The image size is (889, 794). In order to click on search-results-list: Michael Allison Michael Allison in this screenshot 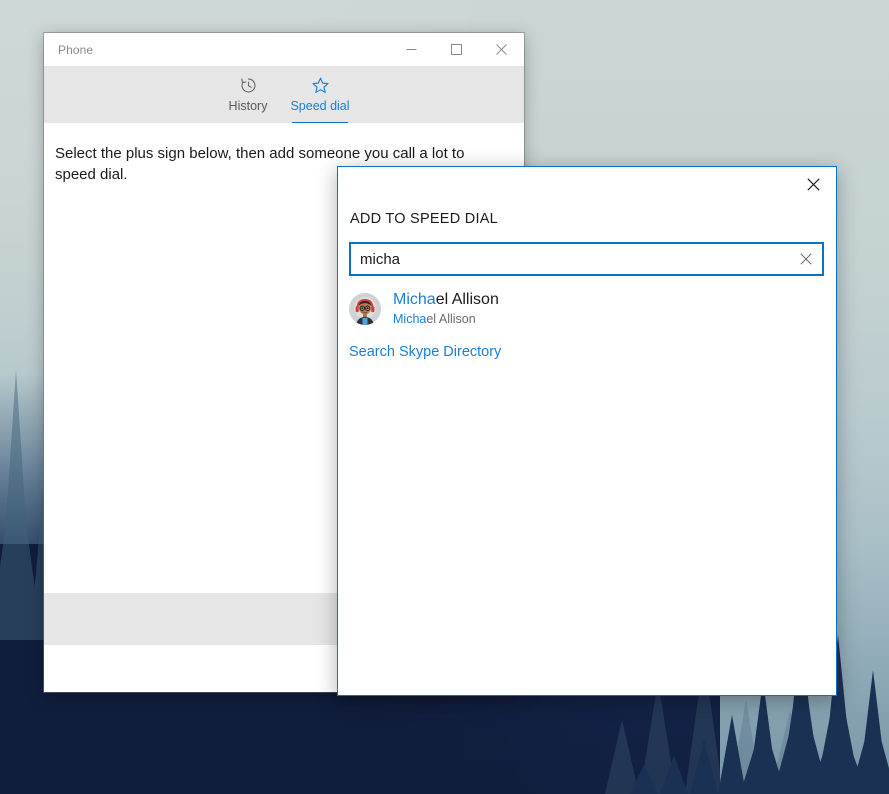, I will do `click(587, 309)`.